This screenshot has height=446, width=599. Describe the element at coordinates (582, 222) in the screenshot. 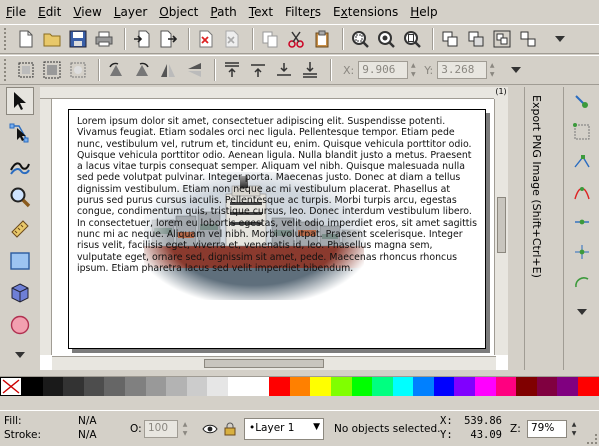

I see `snap-midpoints-button` at that location.